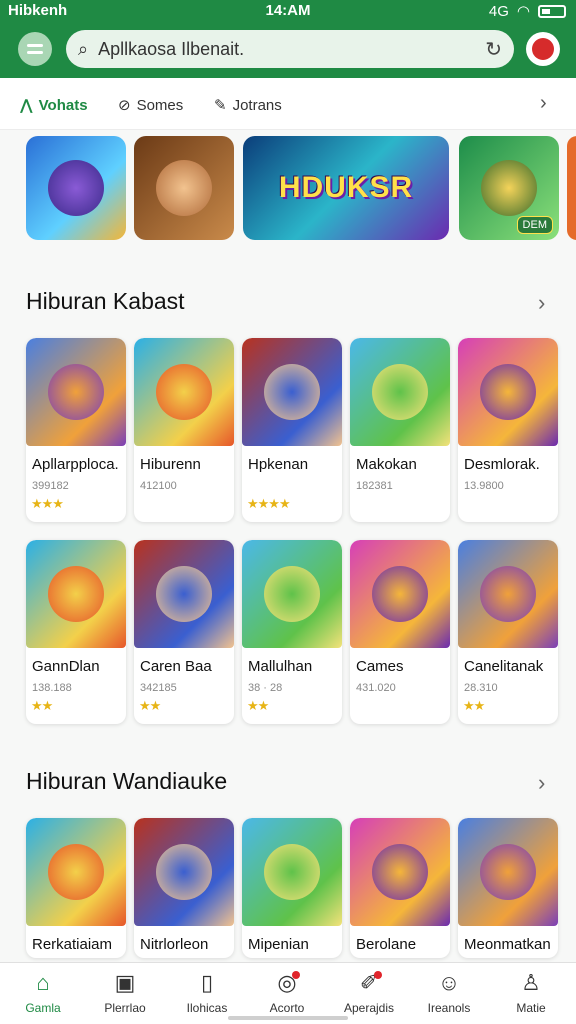 Image resolution: width=576 pixels, height=1024 pixels. I want to click on nav-label: Gamla, so click(43, 1008).